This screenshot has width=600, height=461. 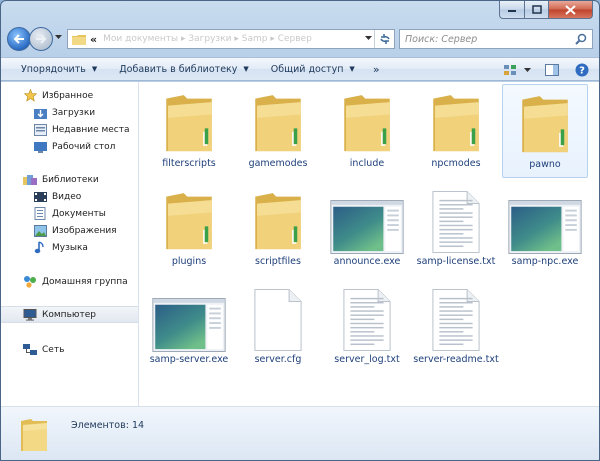 I want to click on share-button: Общий доступ ▼, so click(x=313, y=69).